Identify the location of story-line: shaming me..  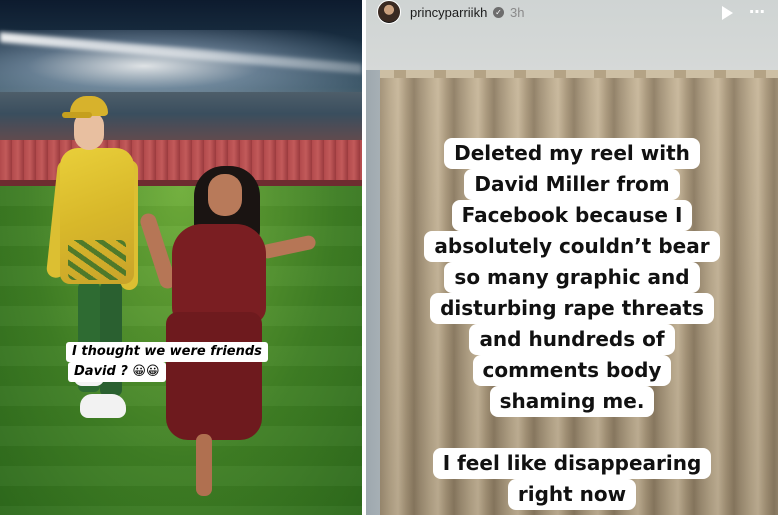
(572, 401).